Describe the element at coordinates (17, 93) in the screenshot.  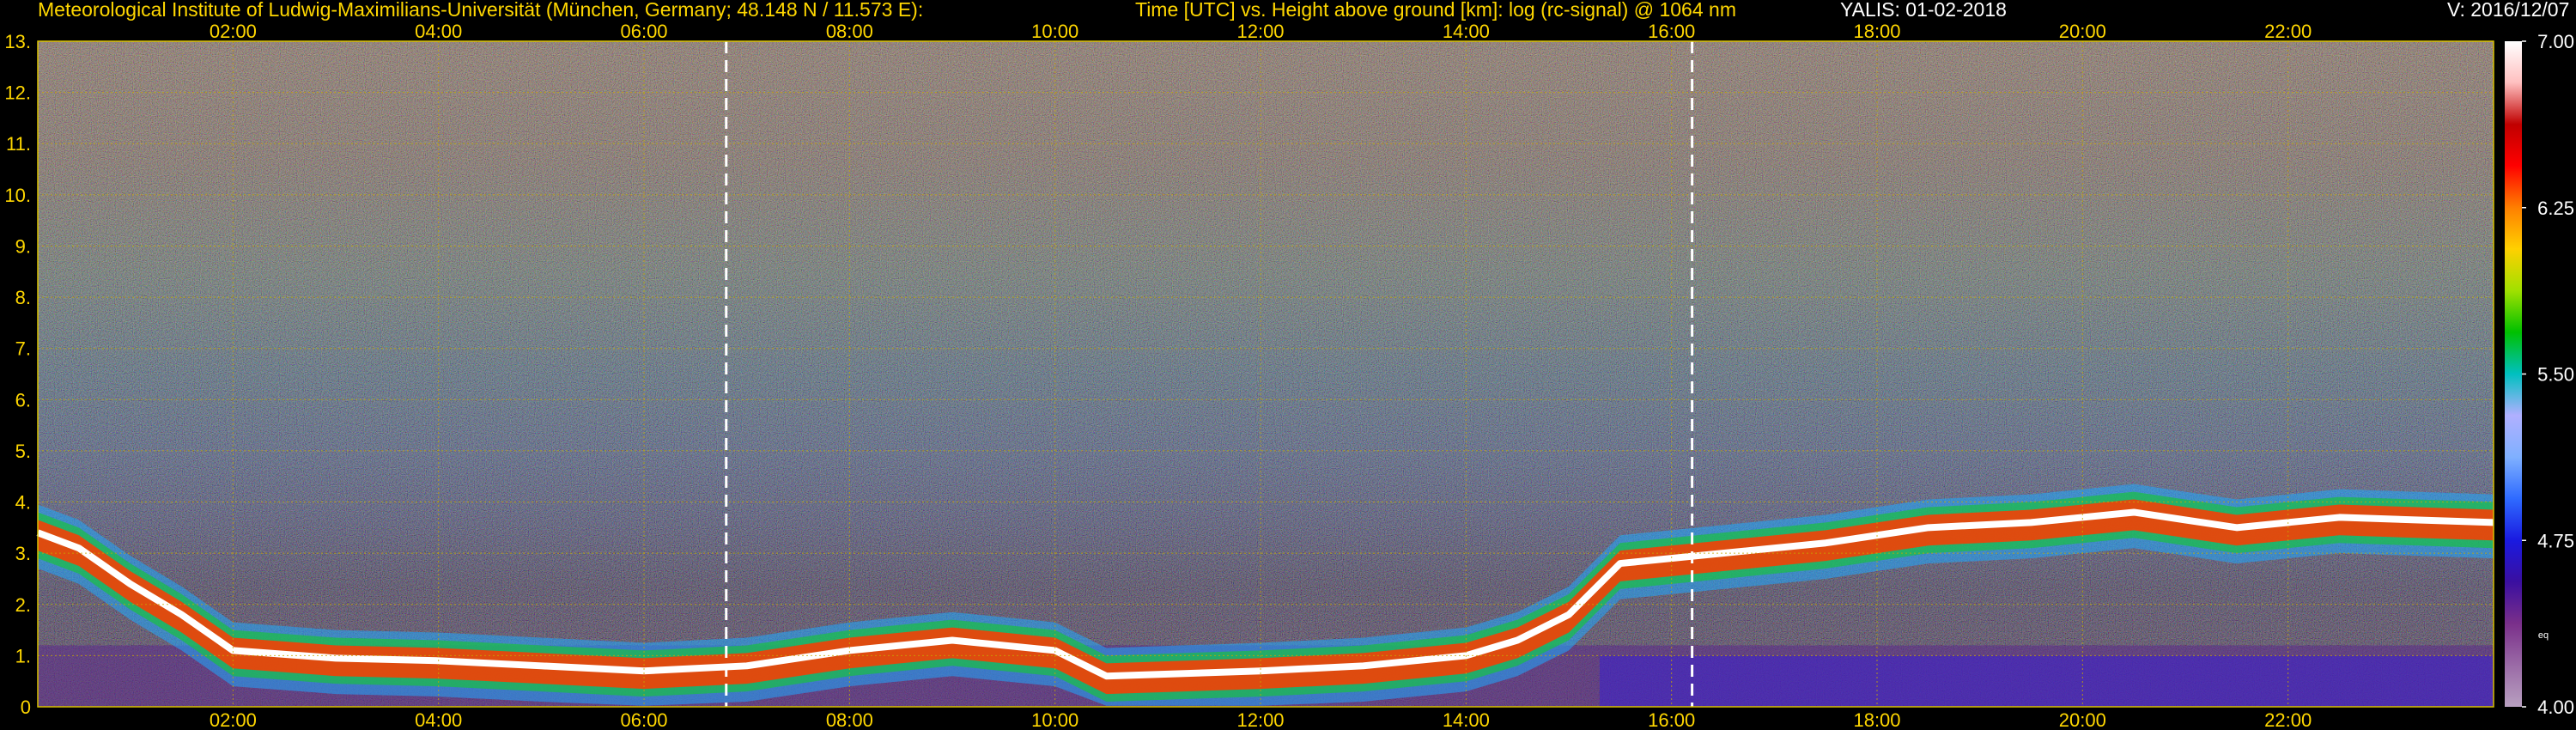
I see `y-tick-label: 12.` at that location.